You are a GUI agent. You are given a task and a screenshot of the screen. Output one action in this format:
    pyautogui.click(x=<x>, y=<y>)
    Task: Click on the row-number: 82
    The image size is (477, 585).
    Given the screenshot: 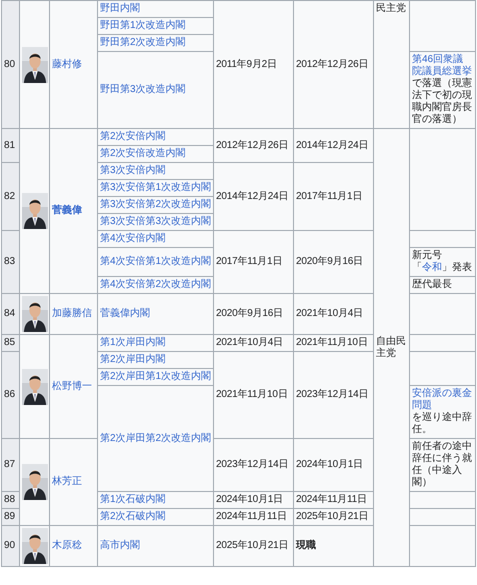 What is the action you would take?
    pyautogui.click(x=10, y=196)
    